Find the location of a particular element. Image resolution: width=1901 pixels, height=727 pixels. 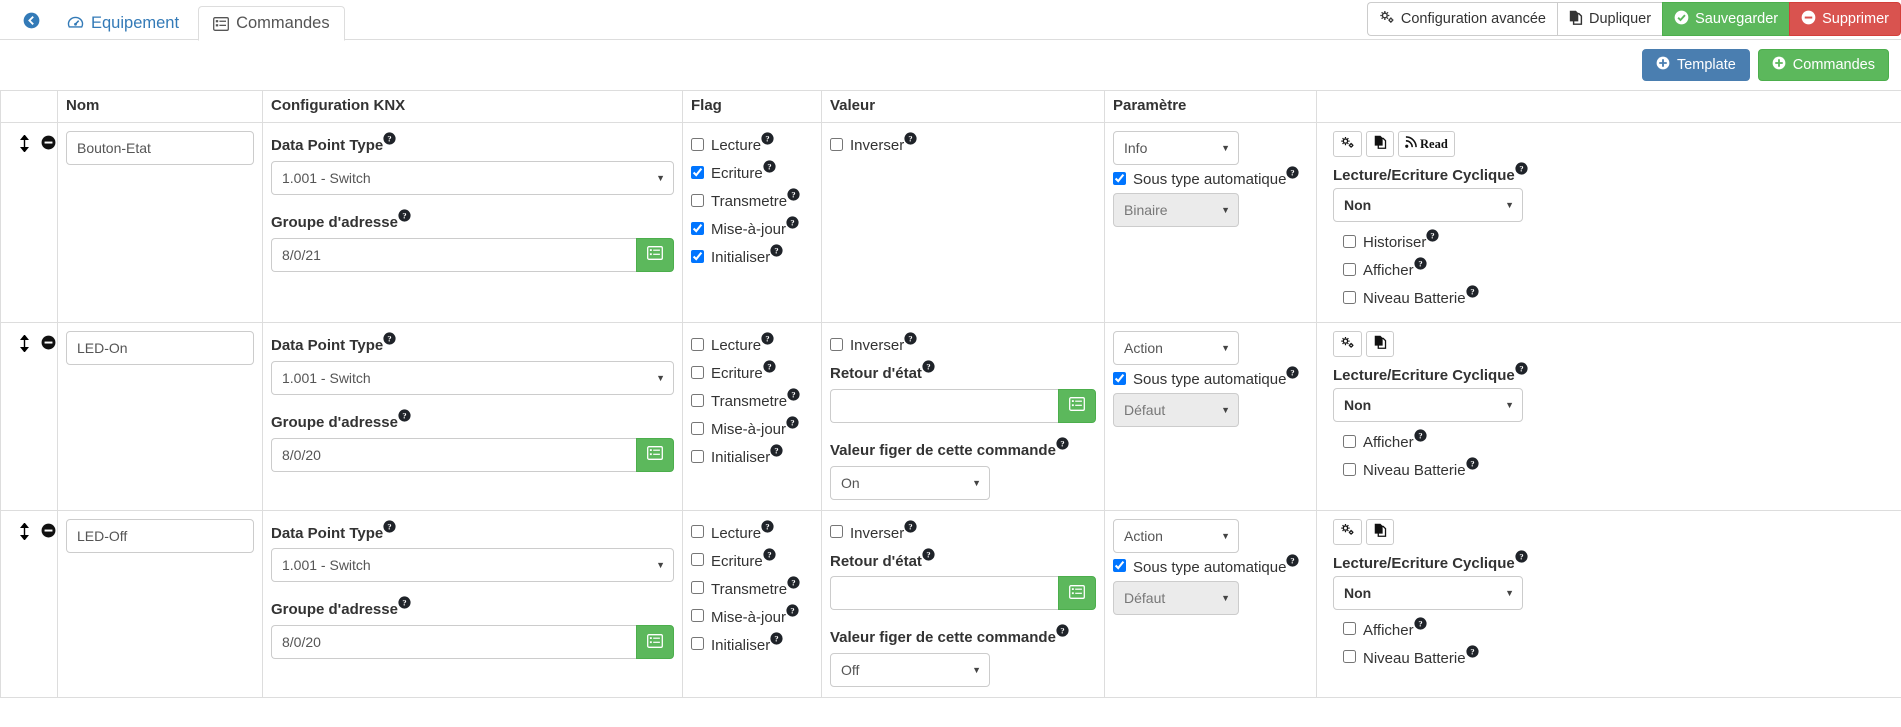

groupe-adresse-input is located at coordinates (453, 454).